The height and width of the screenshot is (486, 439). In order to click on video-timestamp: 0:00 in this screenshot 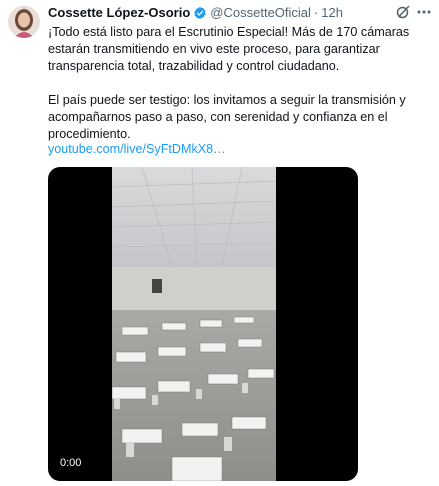, I will do `click(71, 463)`.